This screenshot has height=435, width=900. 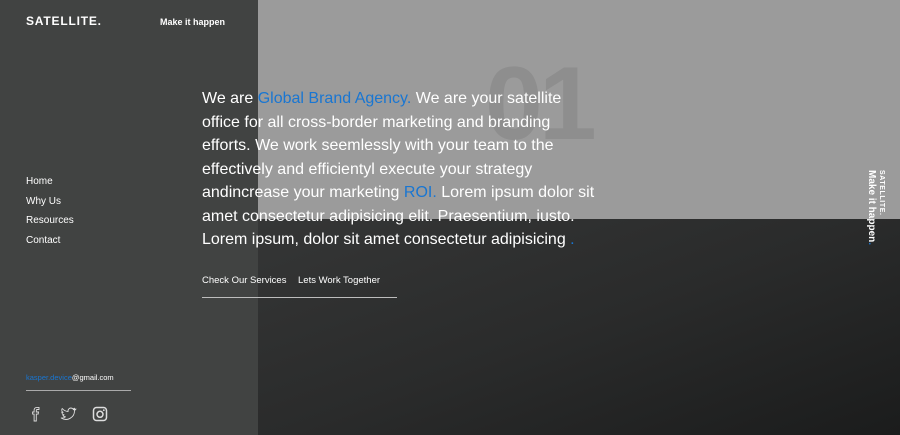 I want to click on email-user: kasper.device, so click(x=49, y=377).